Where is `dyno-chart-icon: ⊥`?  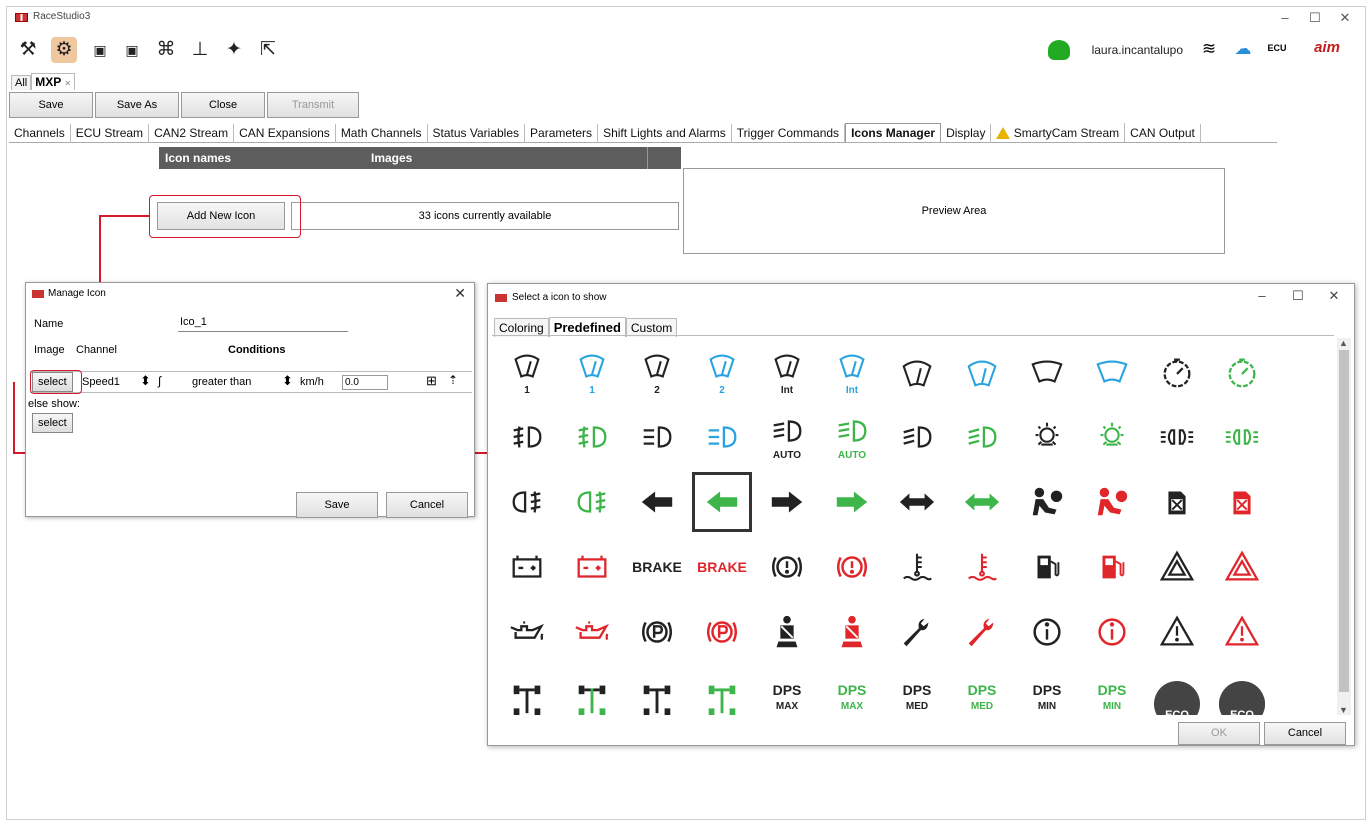
dyno-chart-icon: ⊥ is located at coordinates (200, 50).